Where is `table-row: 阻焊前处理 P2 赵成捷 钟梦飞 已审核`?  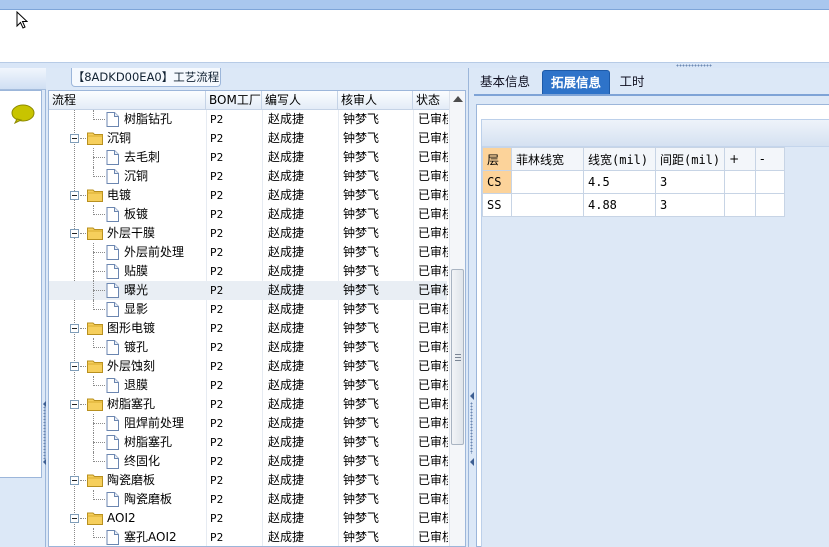
table-row: 阻焊前处理 P2 赵成捷 钟梦飞 已审核 is located at coordinates (248, 423).